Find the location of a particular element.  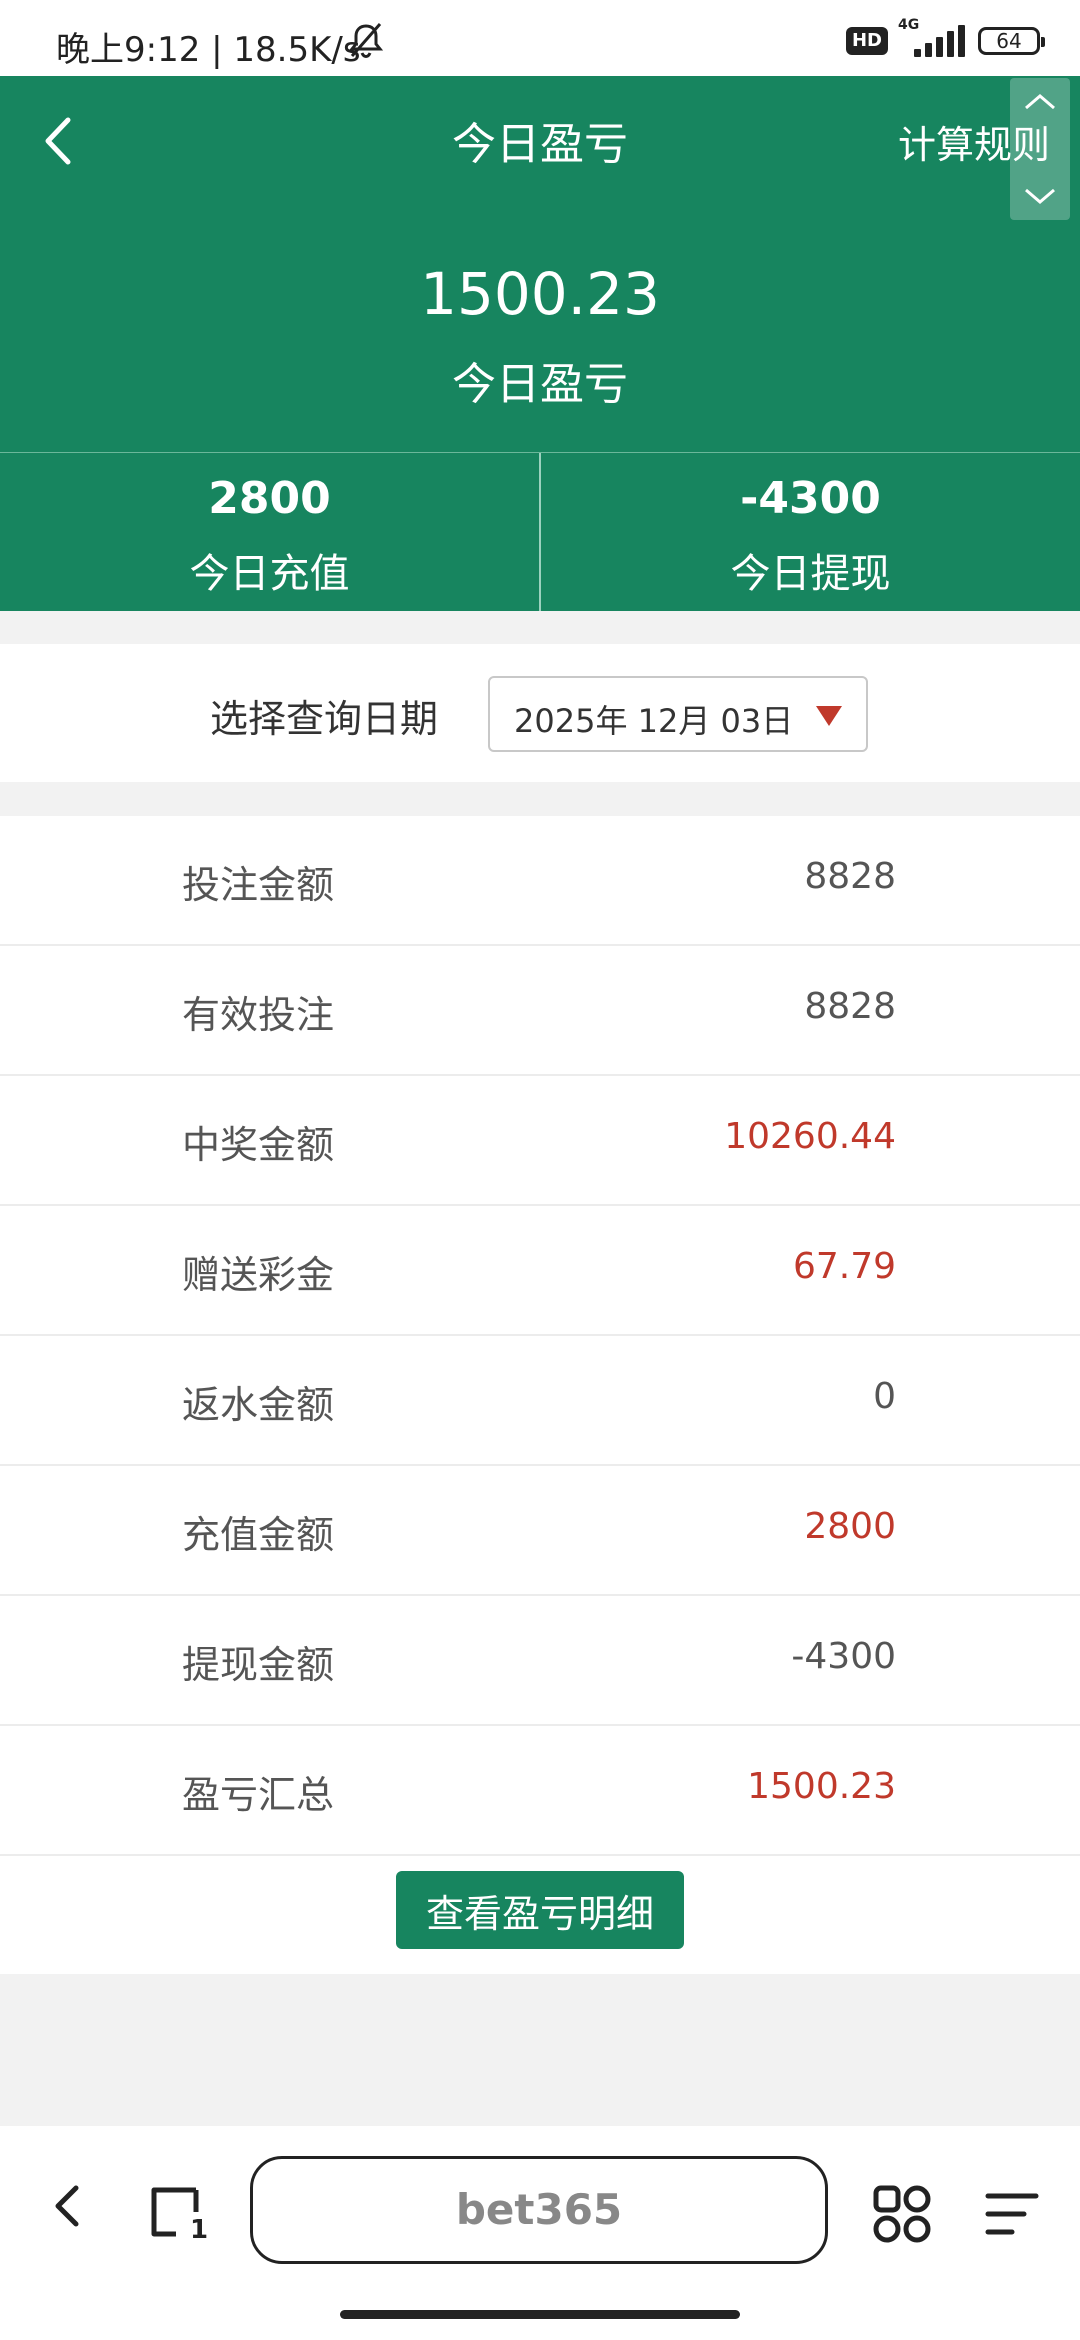

view-details-button: 查看盈亏明细 is located at coordinates (540, 1910).